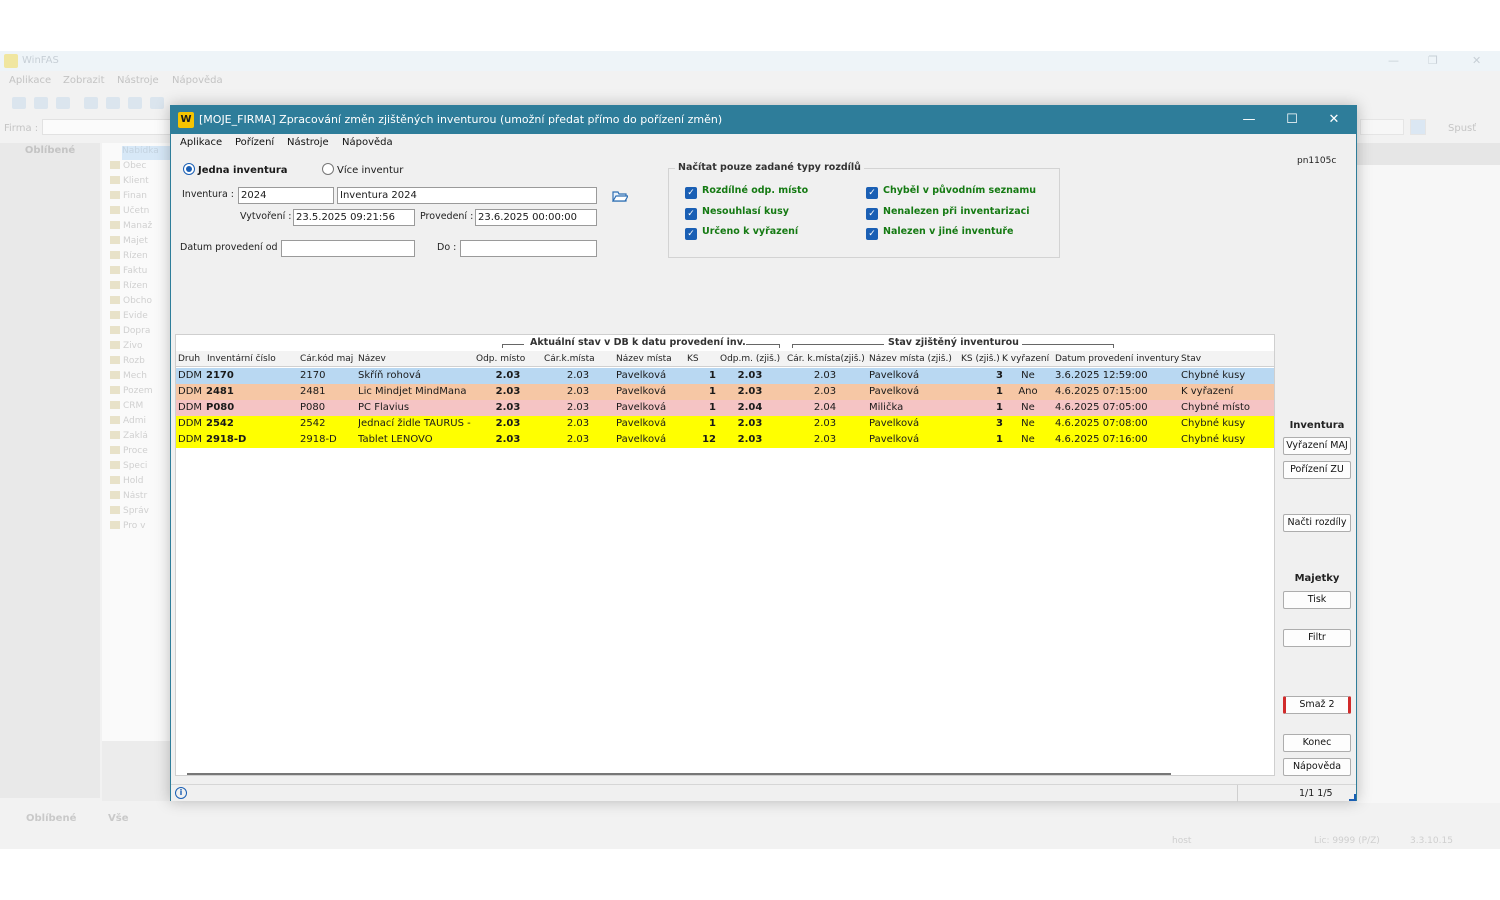 This screenshot has height=900, width=1500. What do you see at coordinates (197, 80) in the screenshot?
I see `bg-menu-napoveda: Nápověda` at bounding box center [197, 80].